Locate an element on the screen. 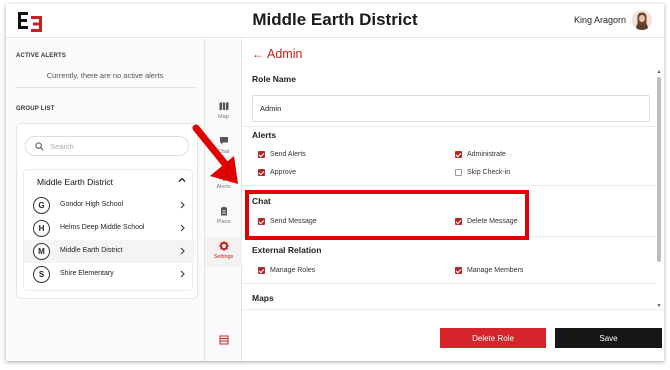  school-name: Middle Earth District is located at coordinates (91, 250).